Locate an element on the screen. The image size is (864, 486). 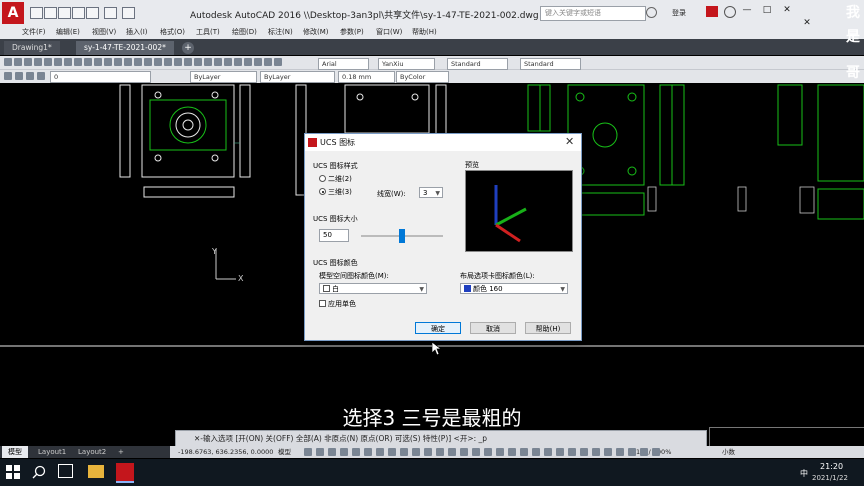
sign-in-link: 登录 is located at coordinates (679, 13).